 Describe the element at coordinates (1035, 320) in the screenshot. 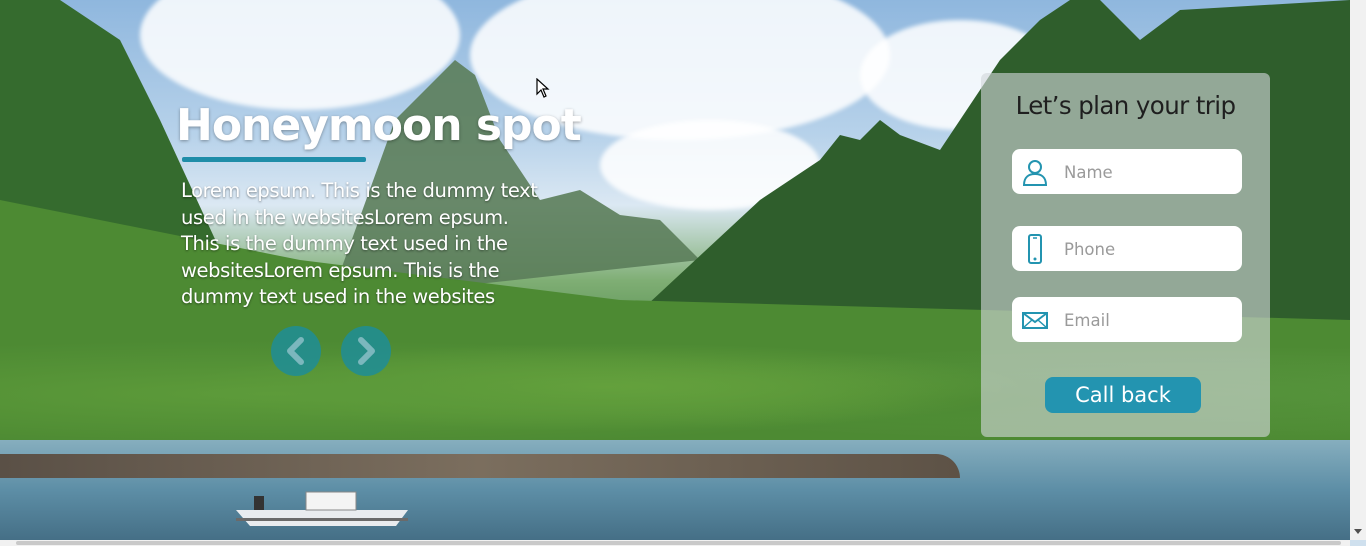

I see `envelope-icon` at that location.